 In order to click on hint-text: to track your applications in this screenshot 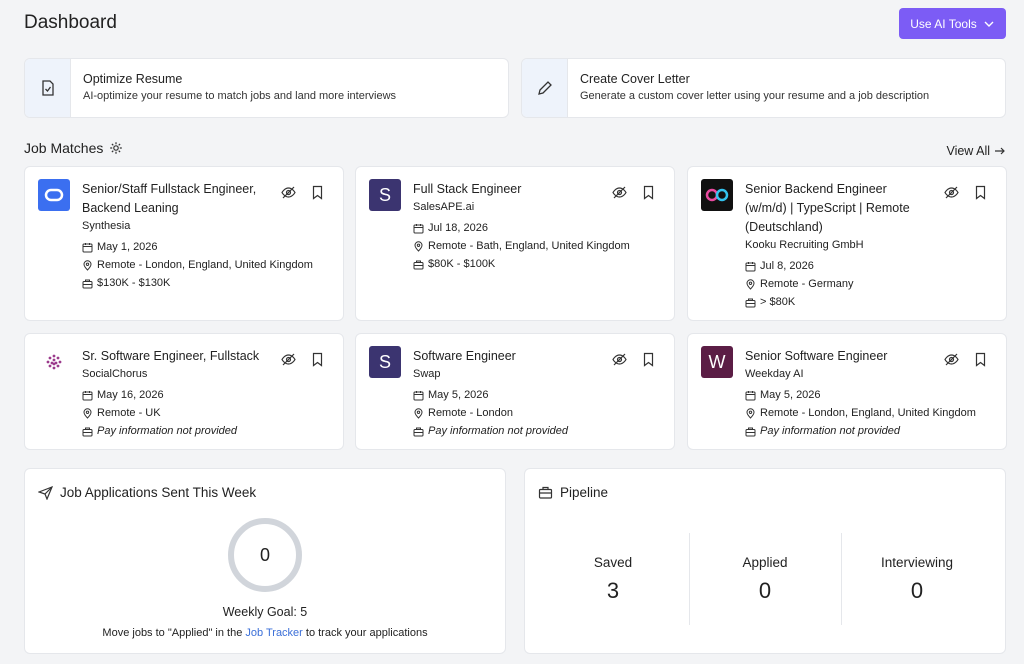, I will do `click(365, 633)`.